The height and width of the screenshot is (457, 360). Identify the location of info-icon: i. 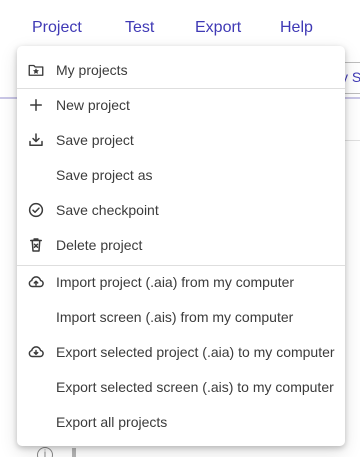
(45, 452).